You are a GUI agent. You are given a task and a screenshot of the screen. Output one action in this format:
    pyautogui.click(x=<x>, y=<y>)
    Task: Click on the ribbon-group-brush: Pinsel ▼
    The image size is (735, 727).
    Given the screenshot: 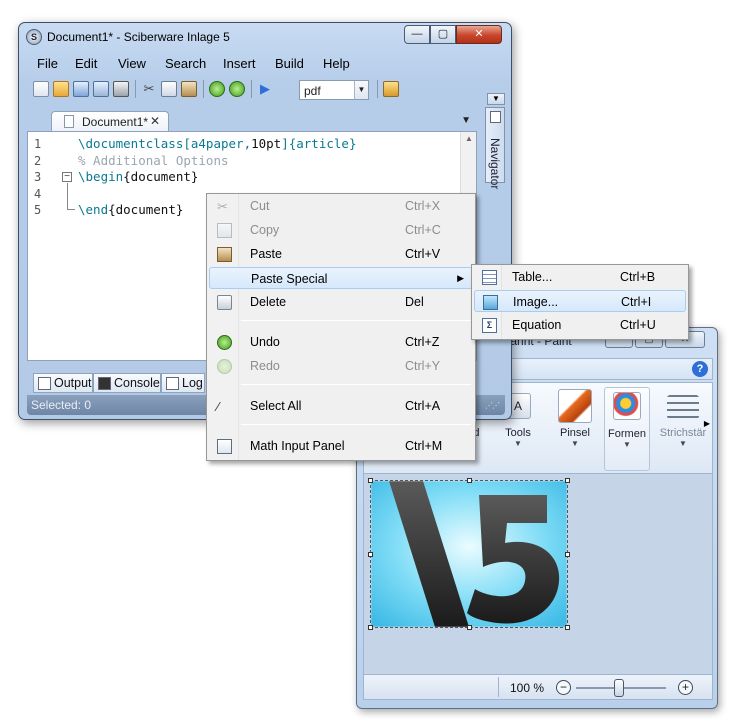 What is the action you would take?
    pyautogui.click(x=575, y=429)
    